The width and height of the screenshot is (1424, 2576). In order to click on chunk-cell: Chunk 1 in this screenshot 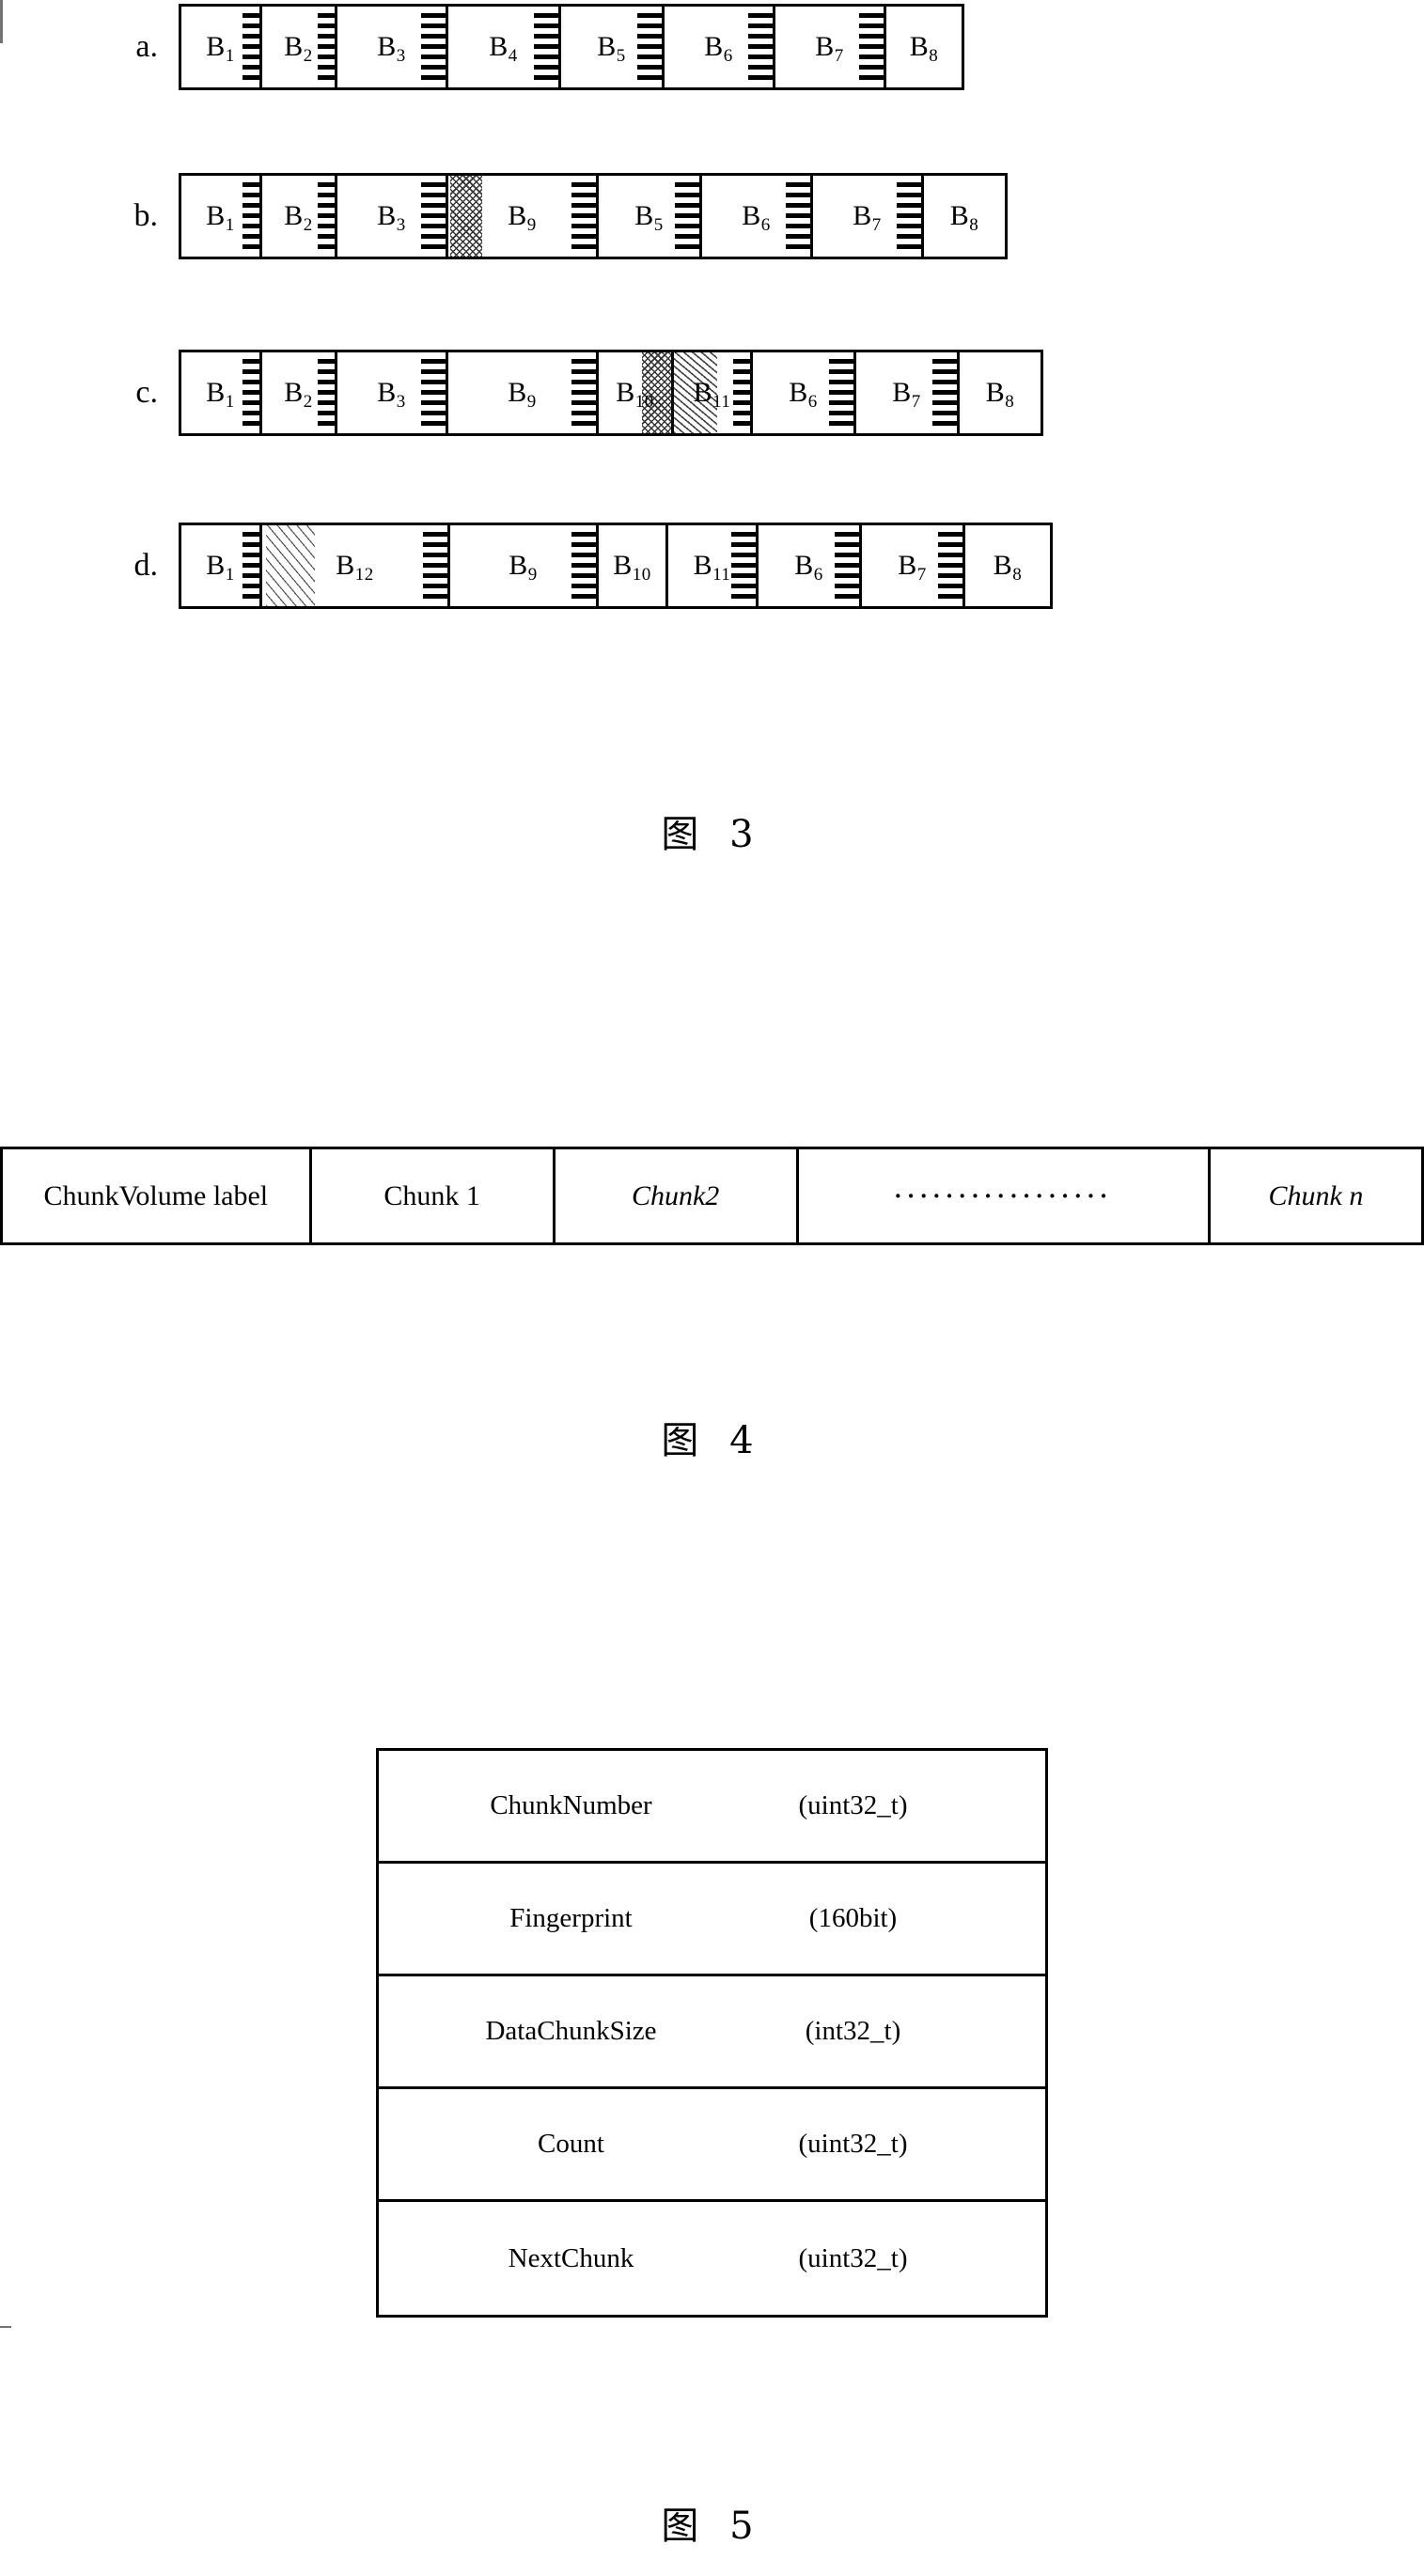, I will do `click(434, 1195)`.